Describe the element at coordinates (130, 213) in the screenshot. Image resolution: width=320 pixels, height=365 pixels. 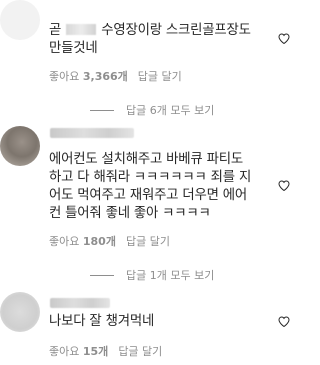
I see `comment-text-line: 컨 틀어줘 좋네 좋아 ㅋㅋㅋㅋ` at that location.